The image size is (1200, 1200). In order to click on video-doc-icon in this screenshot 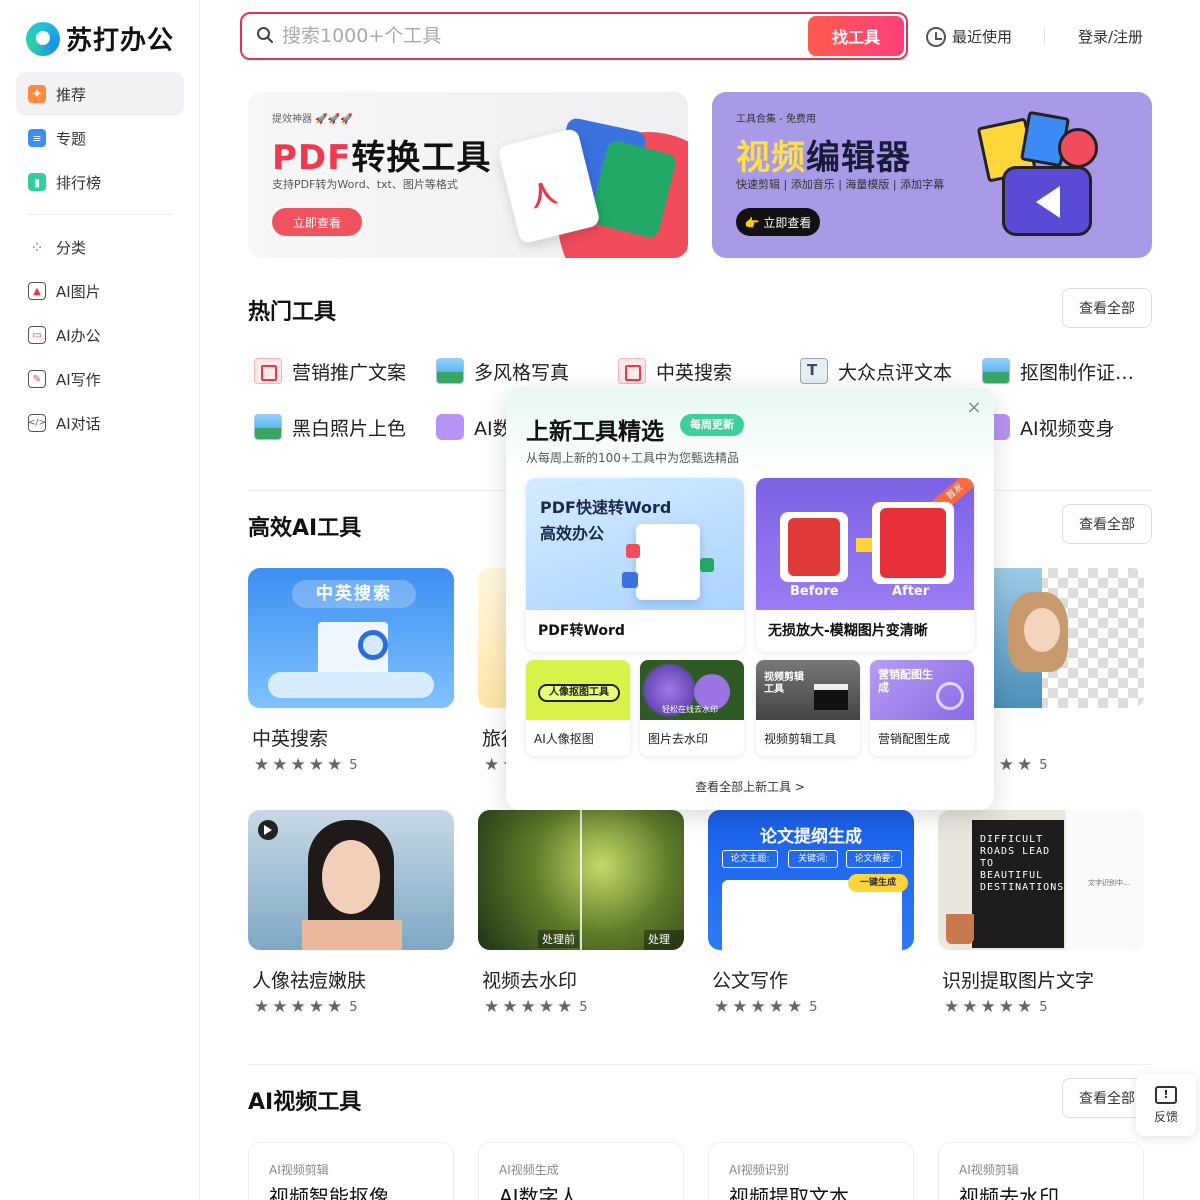, I will do `click(450, 427)`.